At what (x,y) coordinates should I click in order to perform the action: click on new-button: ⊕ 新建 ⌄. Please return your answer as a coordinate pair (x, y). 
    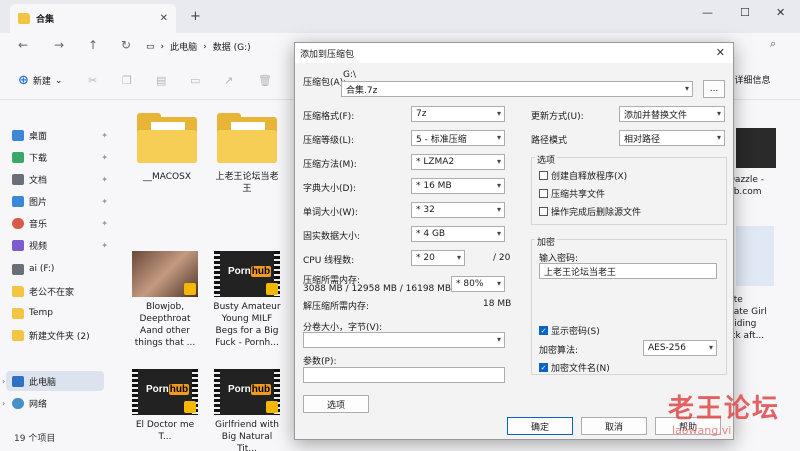
    Looking at the image, I should click on (40, 80).